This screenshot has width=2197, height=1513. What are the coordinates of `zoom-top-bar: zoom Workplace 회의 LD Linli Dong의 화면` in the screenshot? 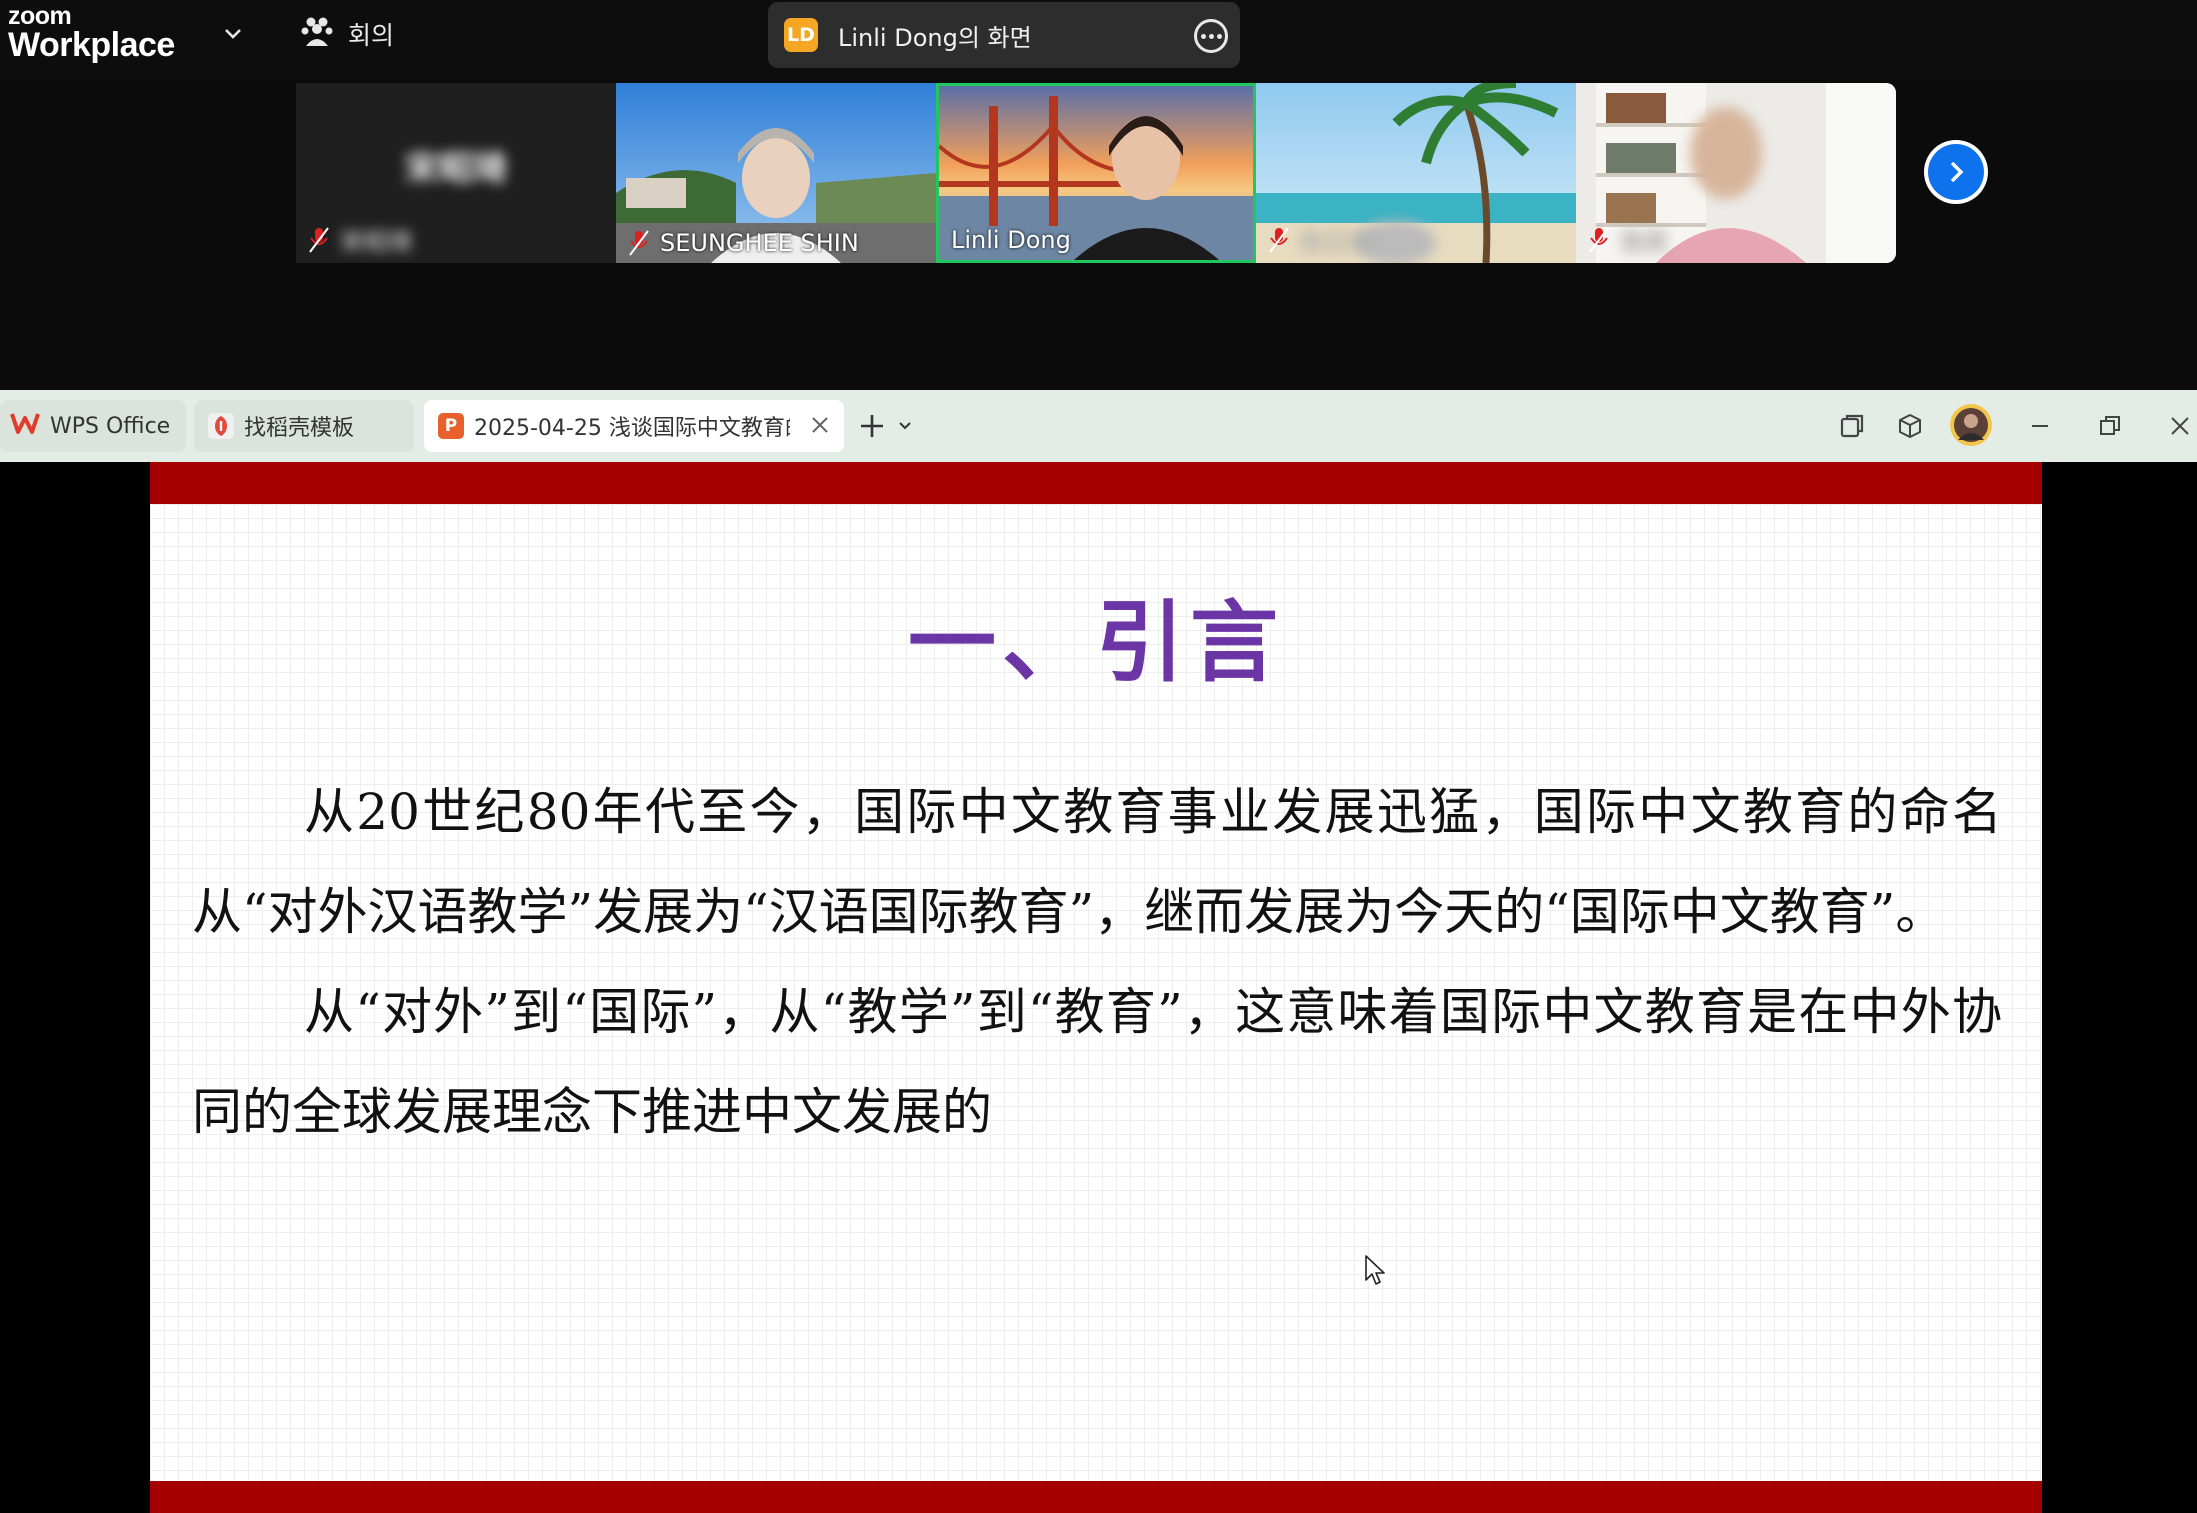 It's located at (1098, 39).